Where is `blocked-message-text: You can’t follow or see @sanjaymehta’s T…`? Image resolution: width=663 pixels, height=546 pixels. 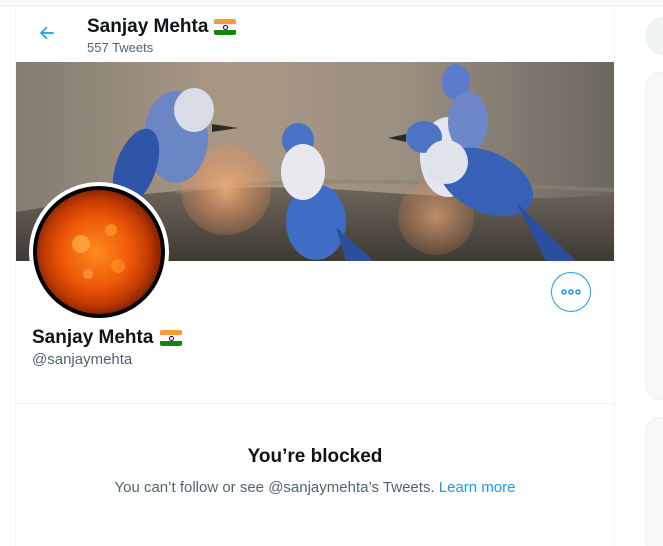 blocked-message-text: You can’t follow or see @sanjaymehta’s T… is located at coordinates (276, 487).